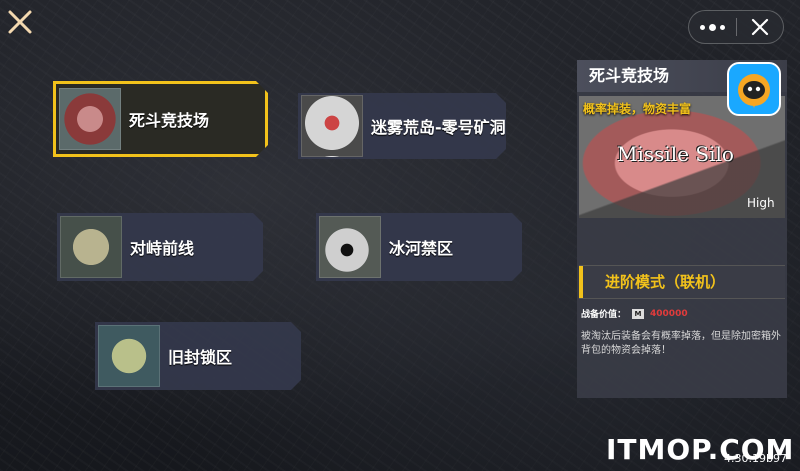  I want to click on map-name: 死斗竞技场, so click(169, 120).